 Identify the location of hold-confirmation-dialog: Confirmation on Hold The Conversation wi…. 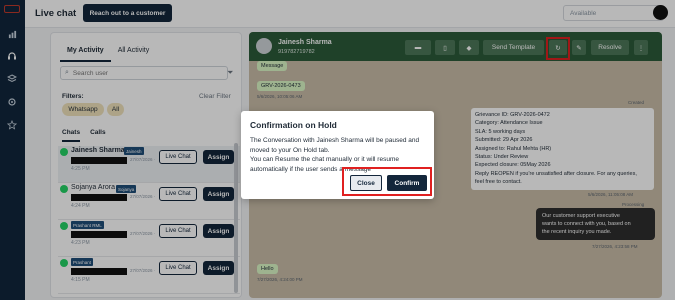
(337, 155).